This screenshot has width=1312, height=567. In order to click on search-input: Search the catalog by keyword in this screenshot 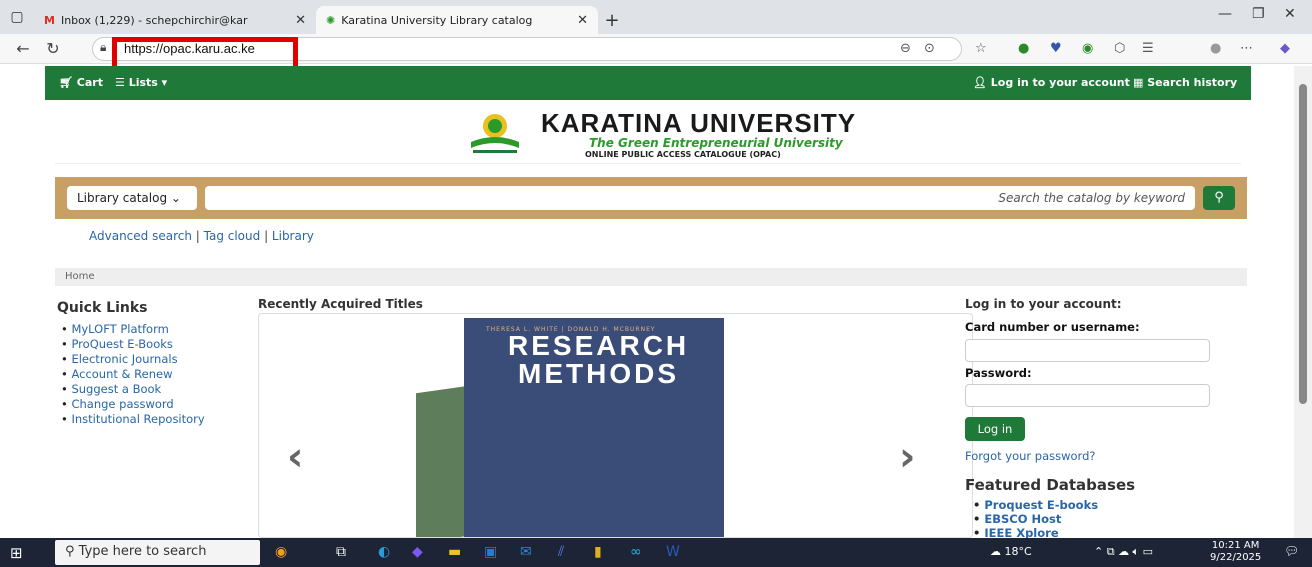, I will do `click(700, 198)`.